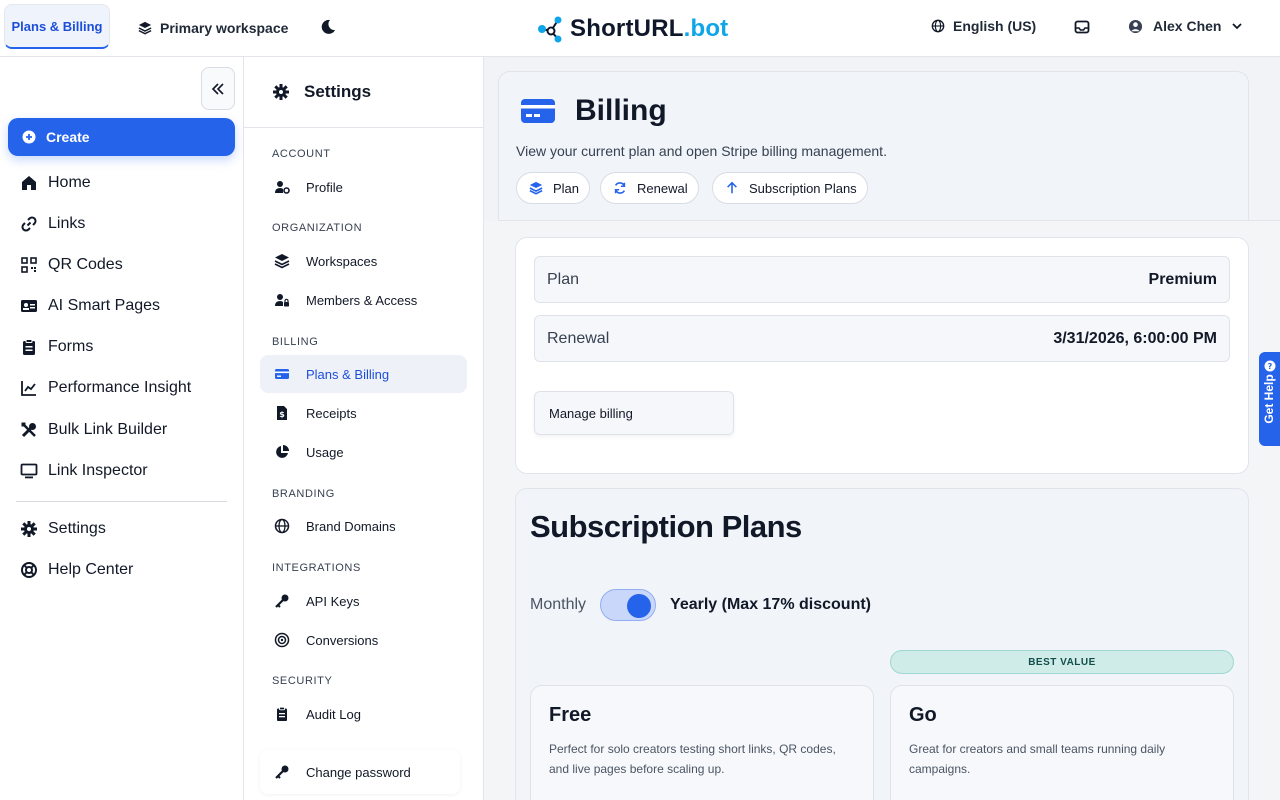 Image resolution: width=1280 pixels, height=800 pixels. I want to click on settings-item-usage: Usage, so click(309, 452).